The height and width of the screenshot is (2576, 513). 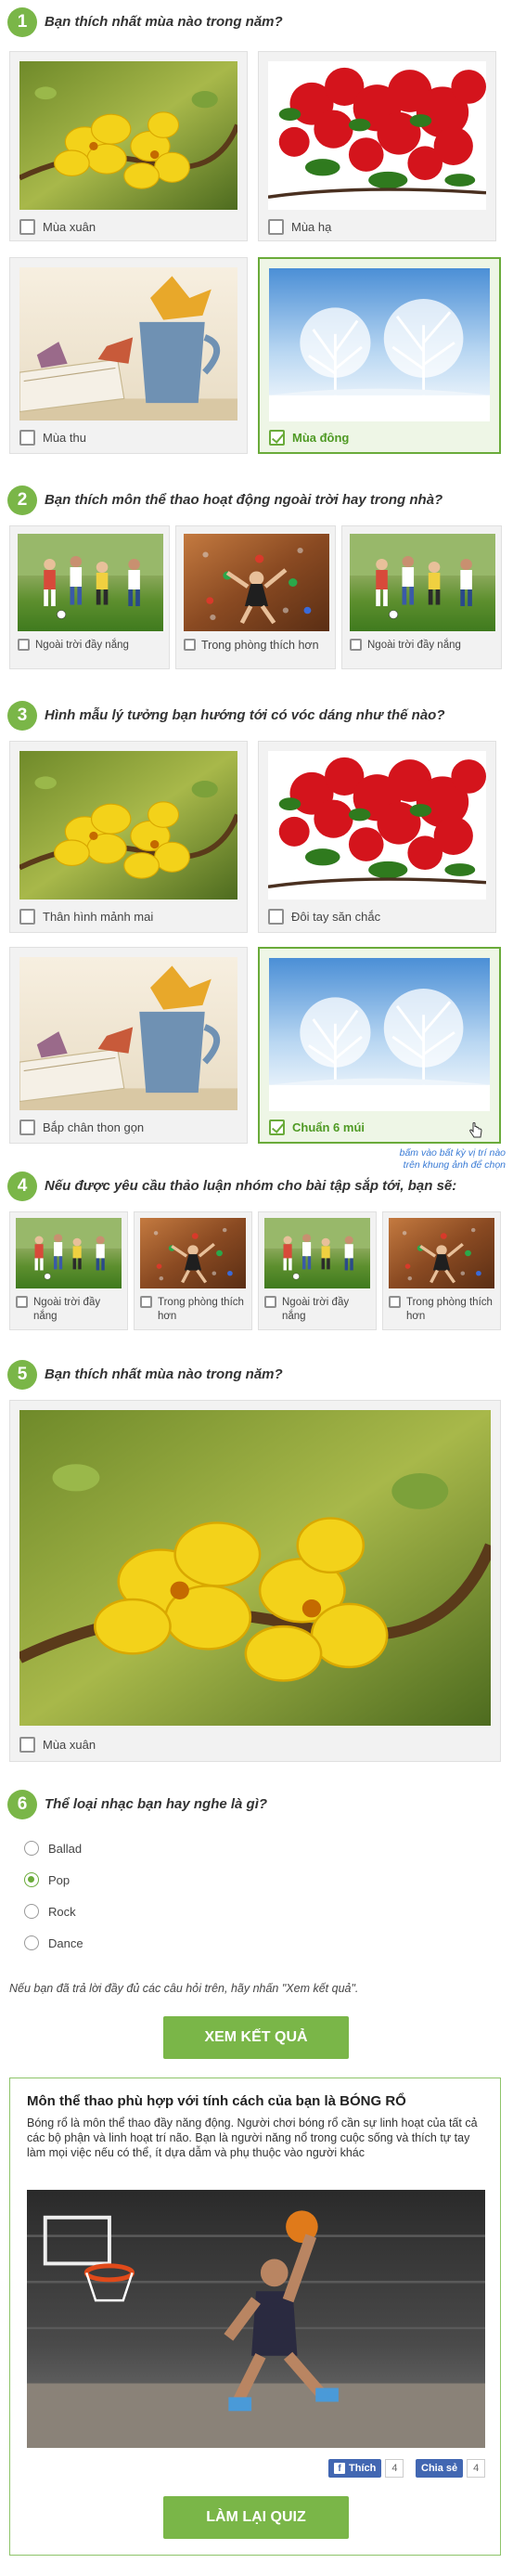 I want to click on option-card-doi-tay: Đôi tay săn chắc, so click(x=377, y=837).